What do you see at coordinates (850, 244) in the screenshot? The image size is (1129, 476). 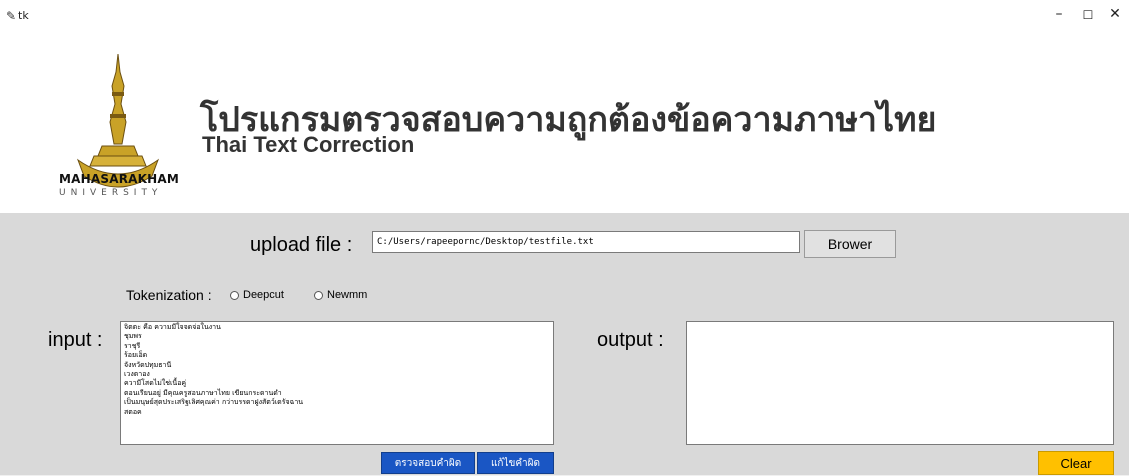 I see `browse-button: Brower` at bounding box center [850, 244].